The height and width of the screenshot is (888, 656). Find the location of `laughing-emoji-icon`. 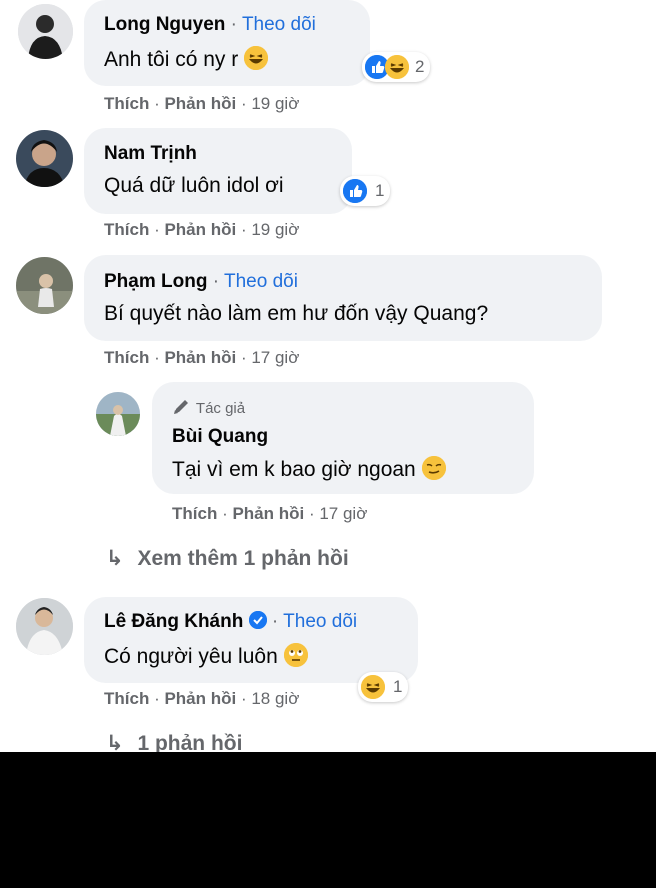

laughing-emoji-icon is located at coordinates (256, 58).